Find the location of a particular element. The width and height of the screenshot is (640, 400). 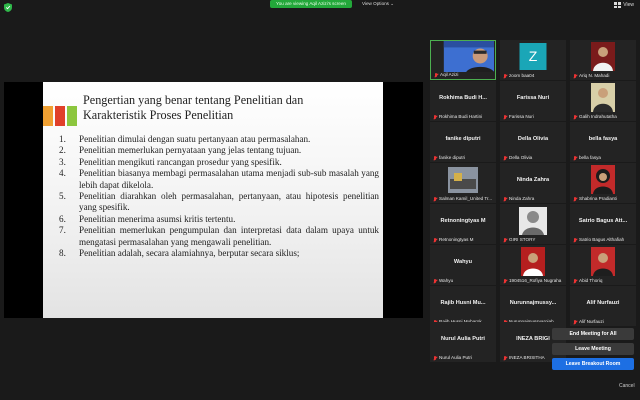

avatar: Z is located at coordinates (533, 56).